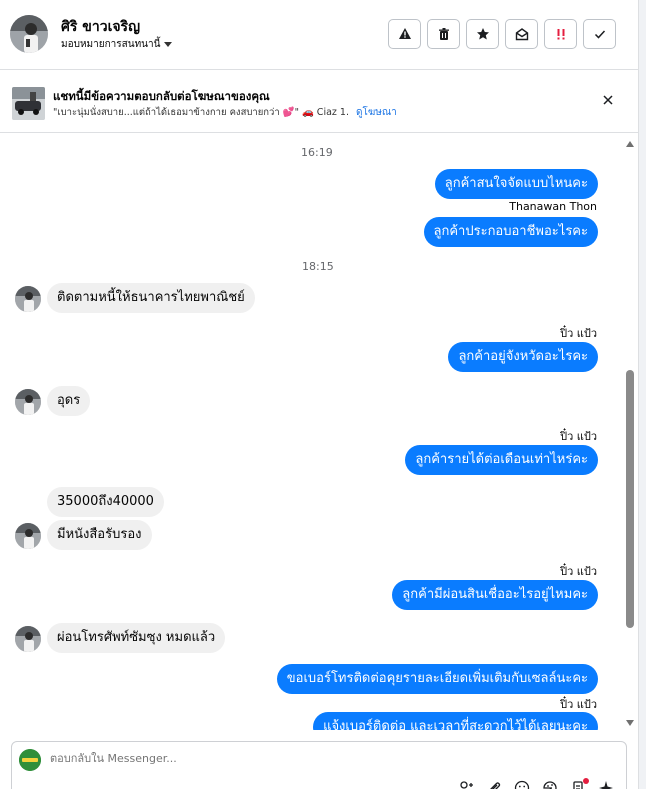 This screenshot has height=789, width=646. I want to click on assign-conversation-dropdown: มอบหมายการสนทนานี้, so click(117, 44).